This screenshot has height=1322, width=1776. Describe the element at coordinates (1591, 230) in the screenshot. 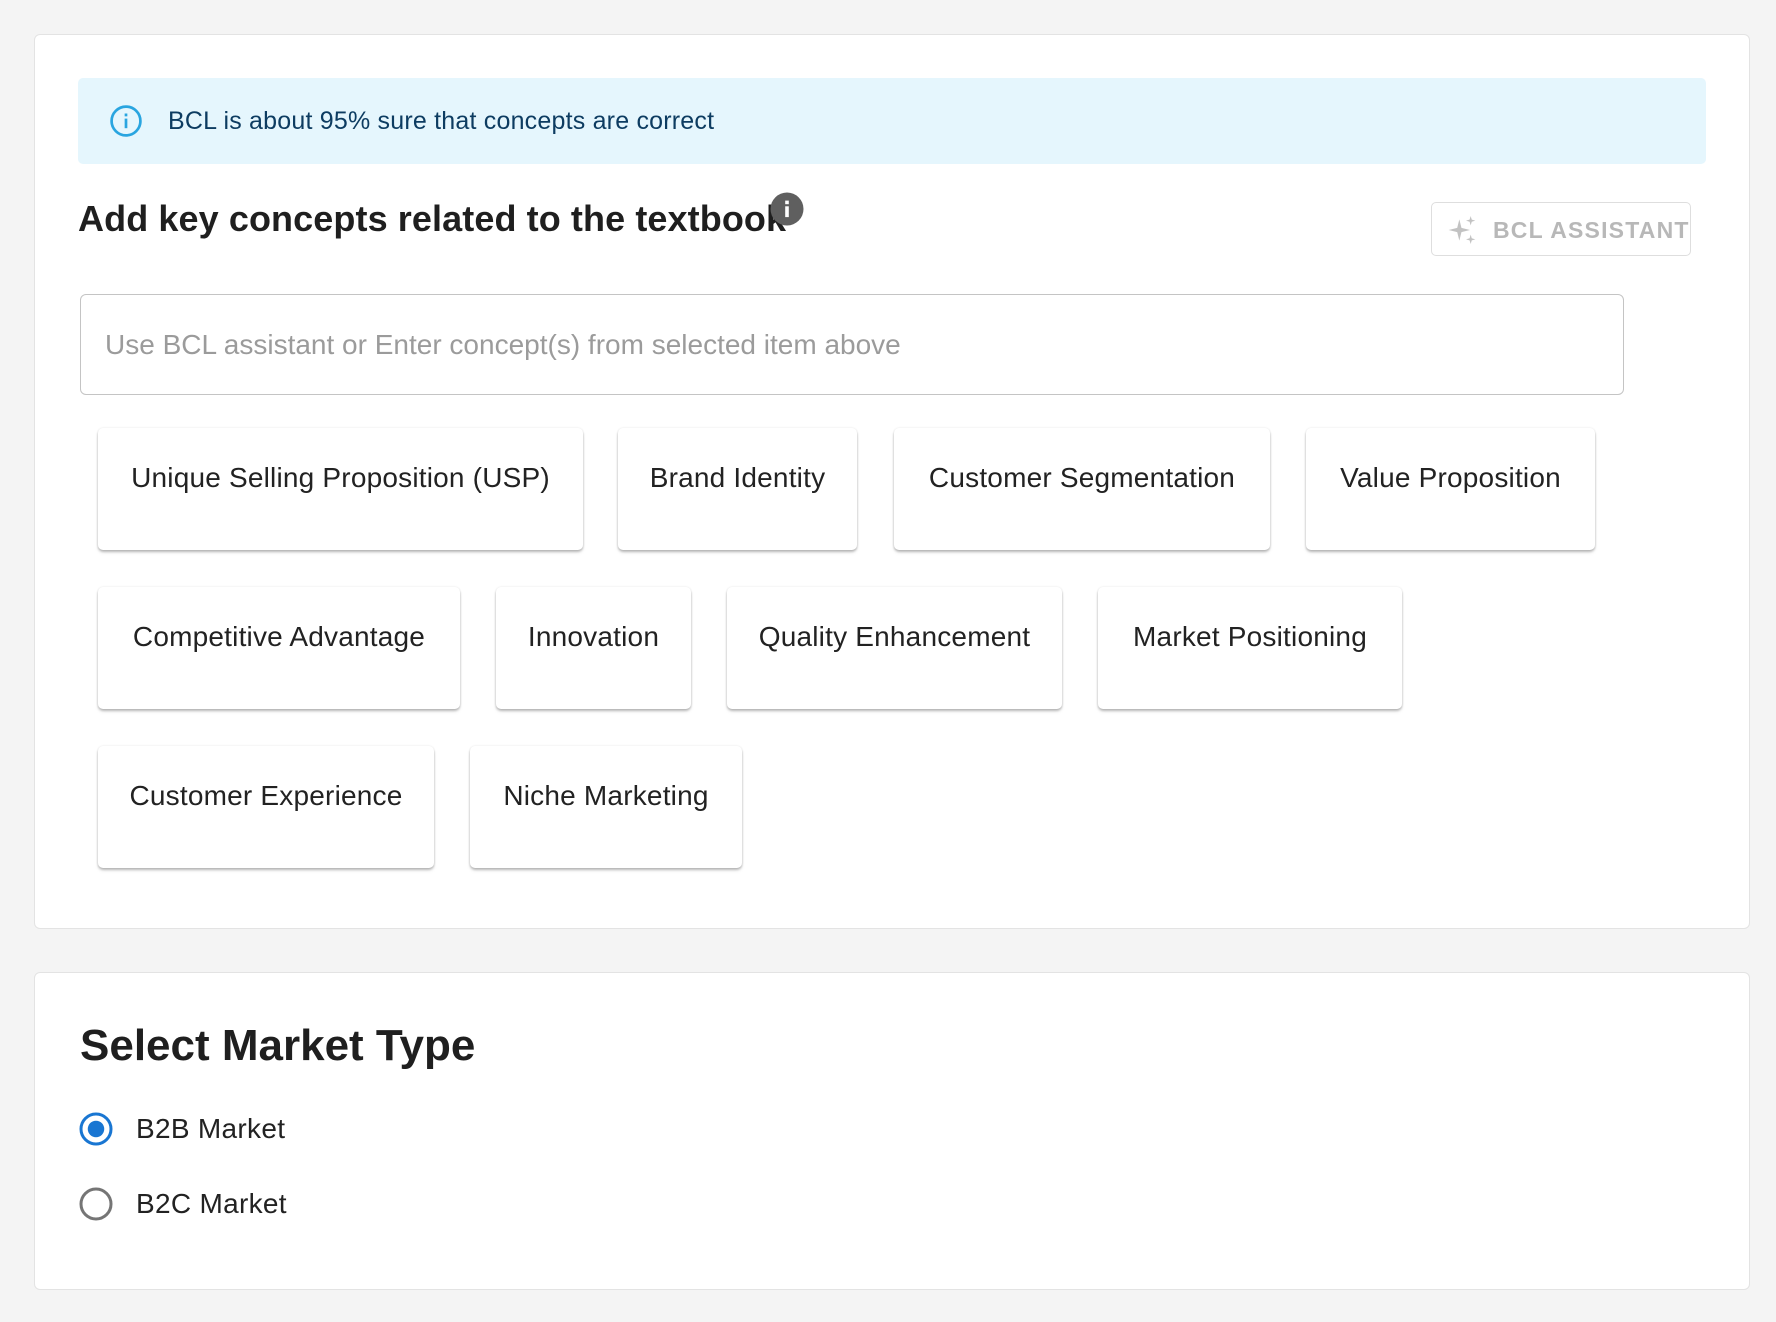

I see `bcl-assistant-label: BCL ASSISTANT` at that location.